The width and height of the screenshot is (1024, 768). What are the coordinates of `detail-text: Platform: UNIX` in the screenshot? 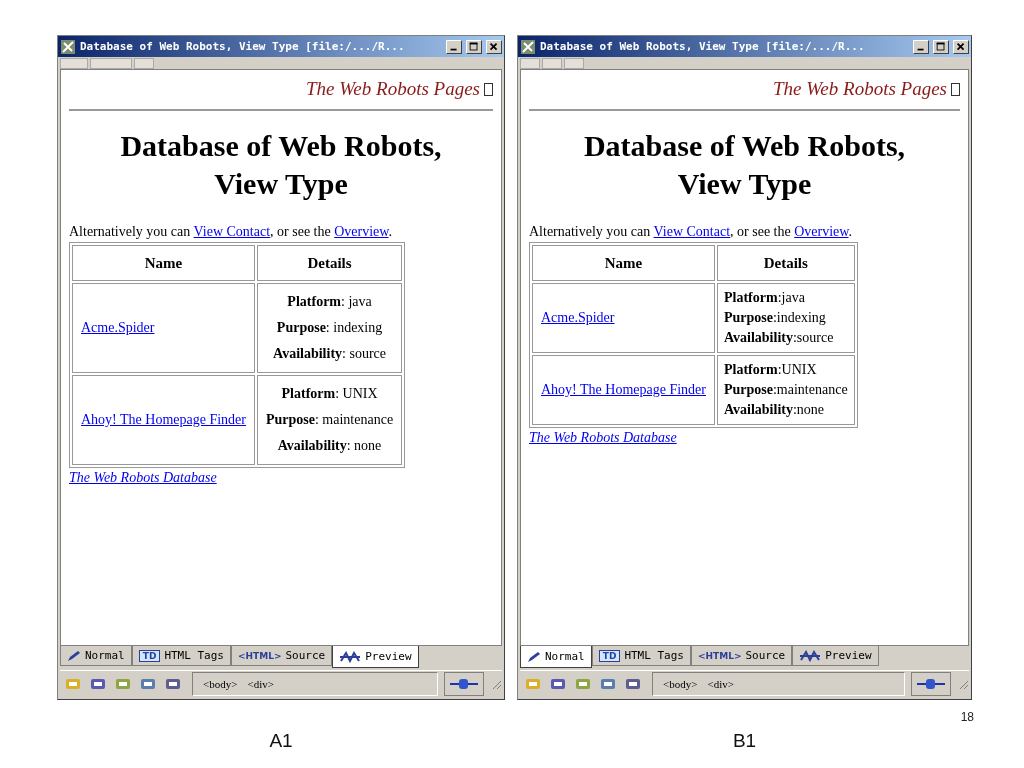 It's located at (329, 394).